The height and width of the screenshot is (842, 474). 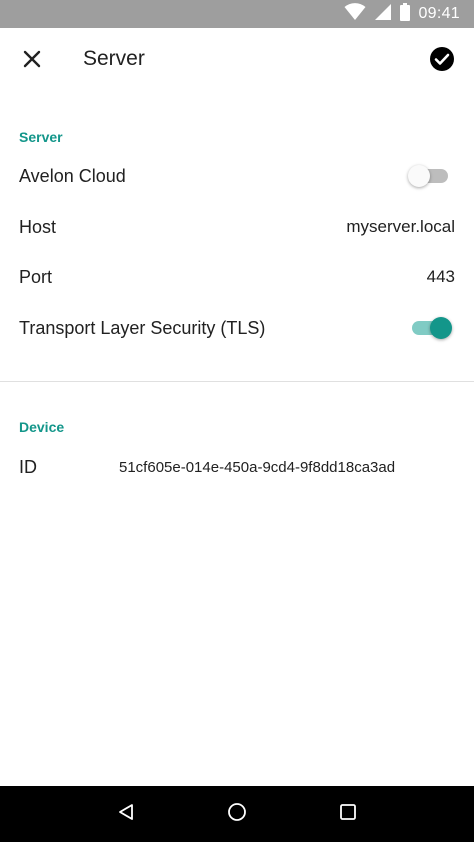 I want to click on page-title: Server, so click(x=114, y=58).